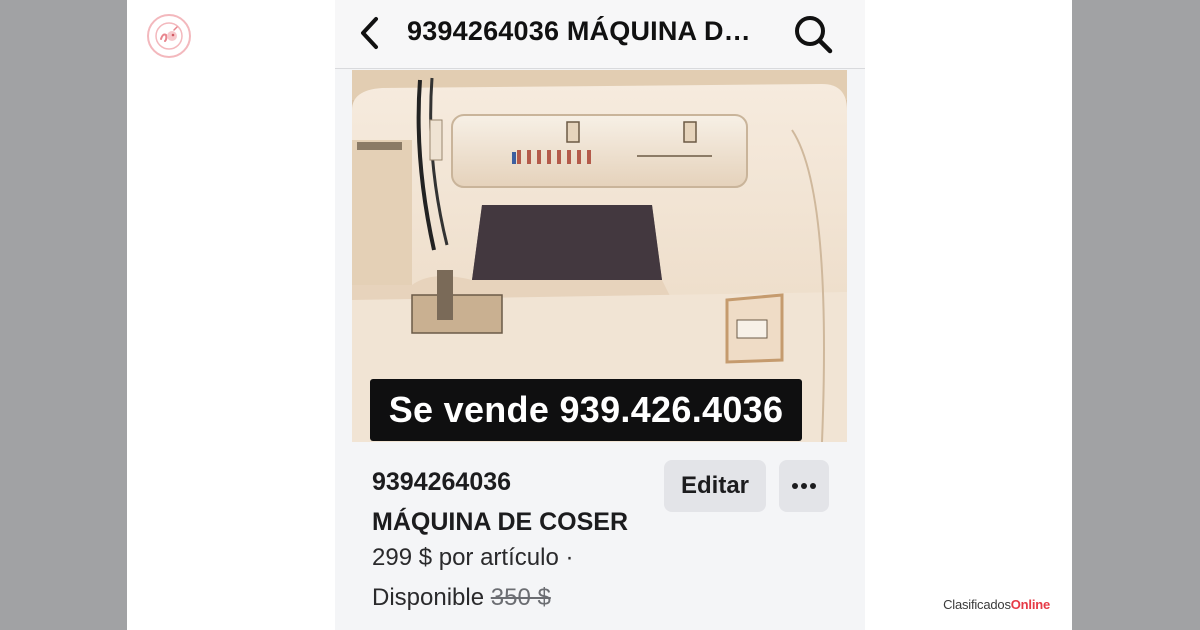 The height and width of the screenshot is (630, 1200). I want to click on clasificados-watermark: ClasificadosOnline, so click(996, 604).